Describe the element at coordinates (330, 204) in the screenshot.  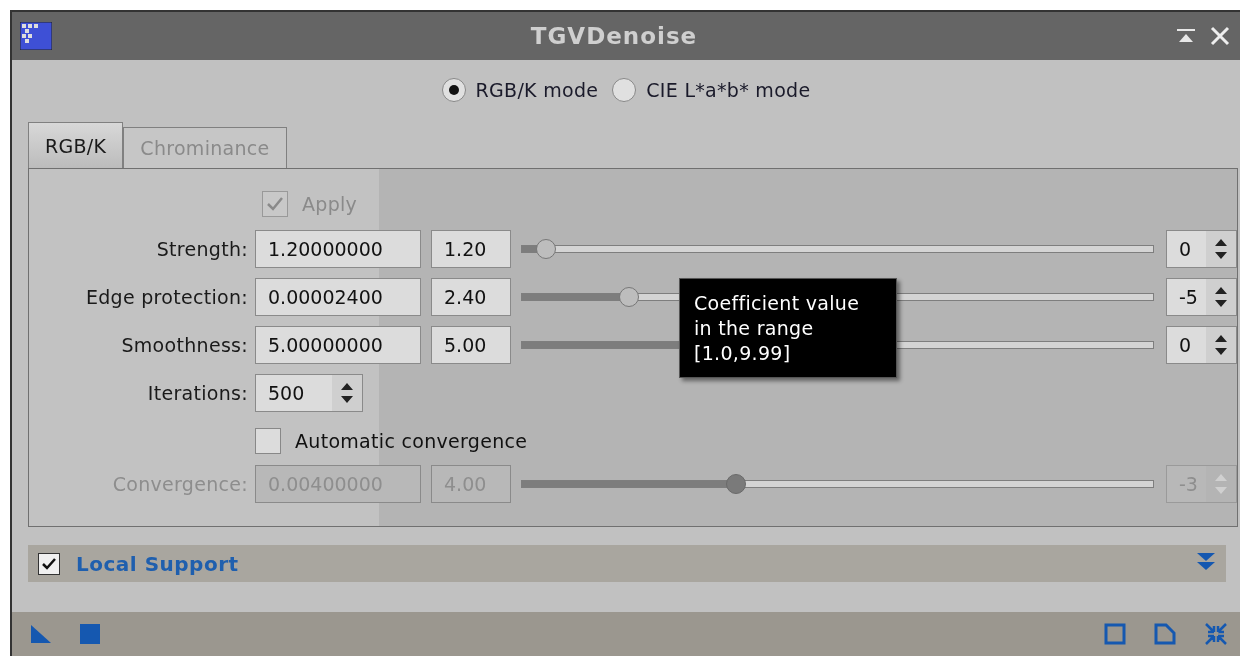
I see `apply-label: Apply` at that location.